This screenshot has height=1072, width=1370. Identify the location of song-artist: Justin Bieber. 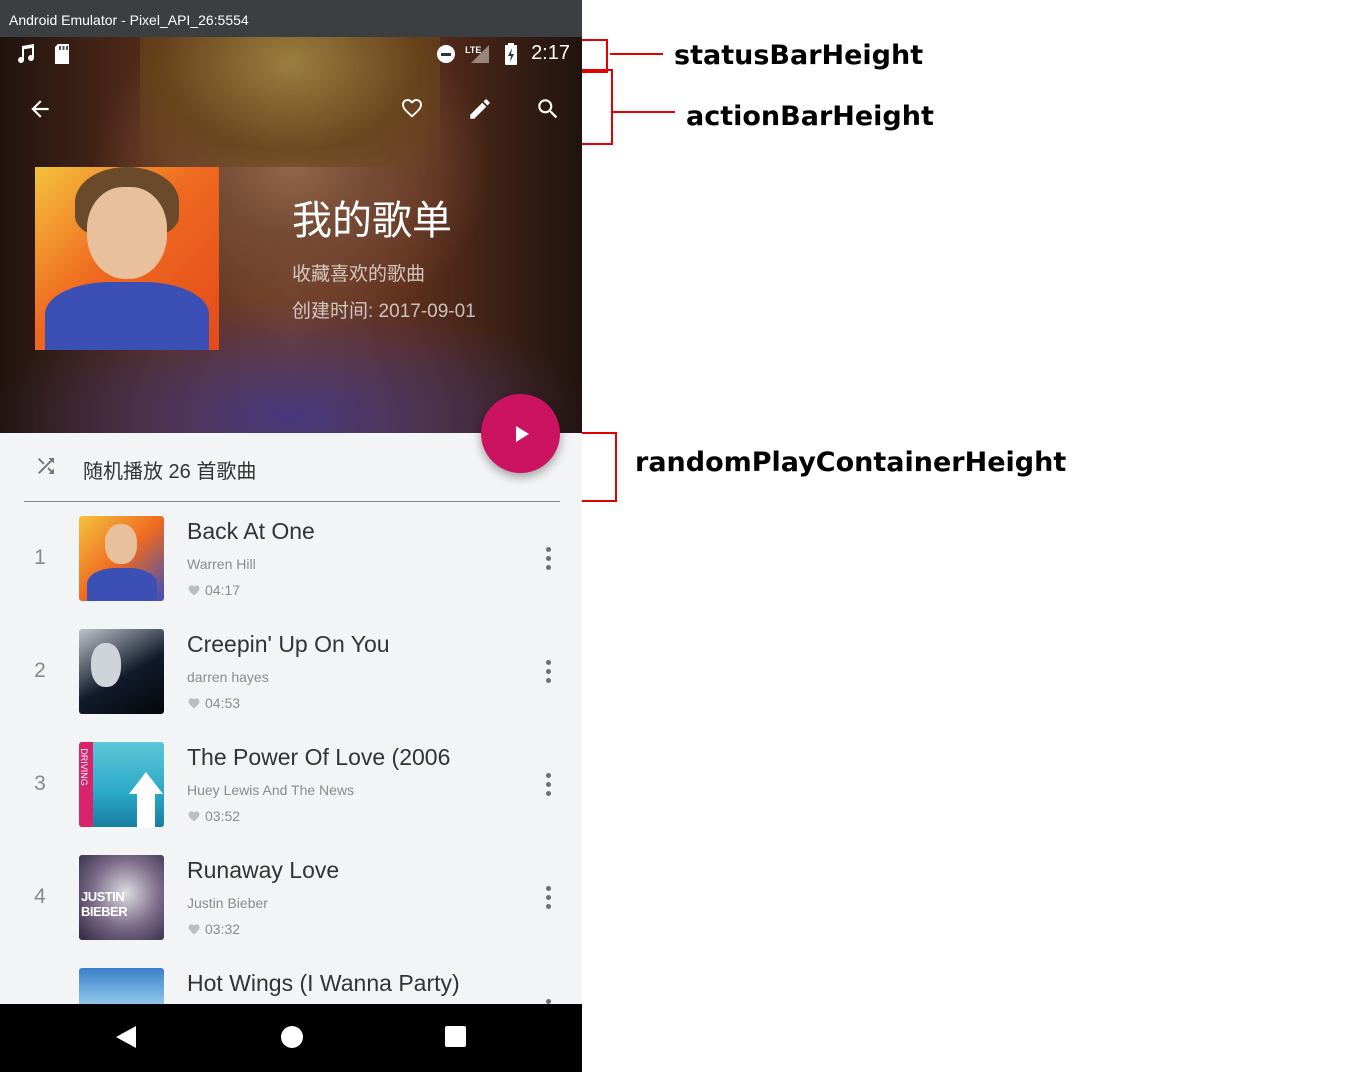
(227, 903).